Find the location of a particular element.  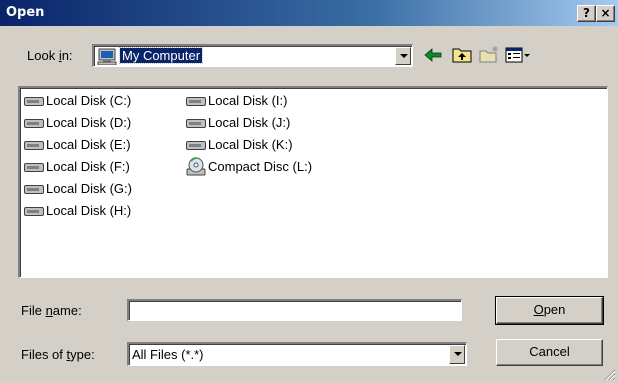

look-in-dropdown-arrow is located at coordinates (403, 56).